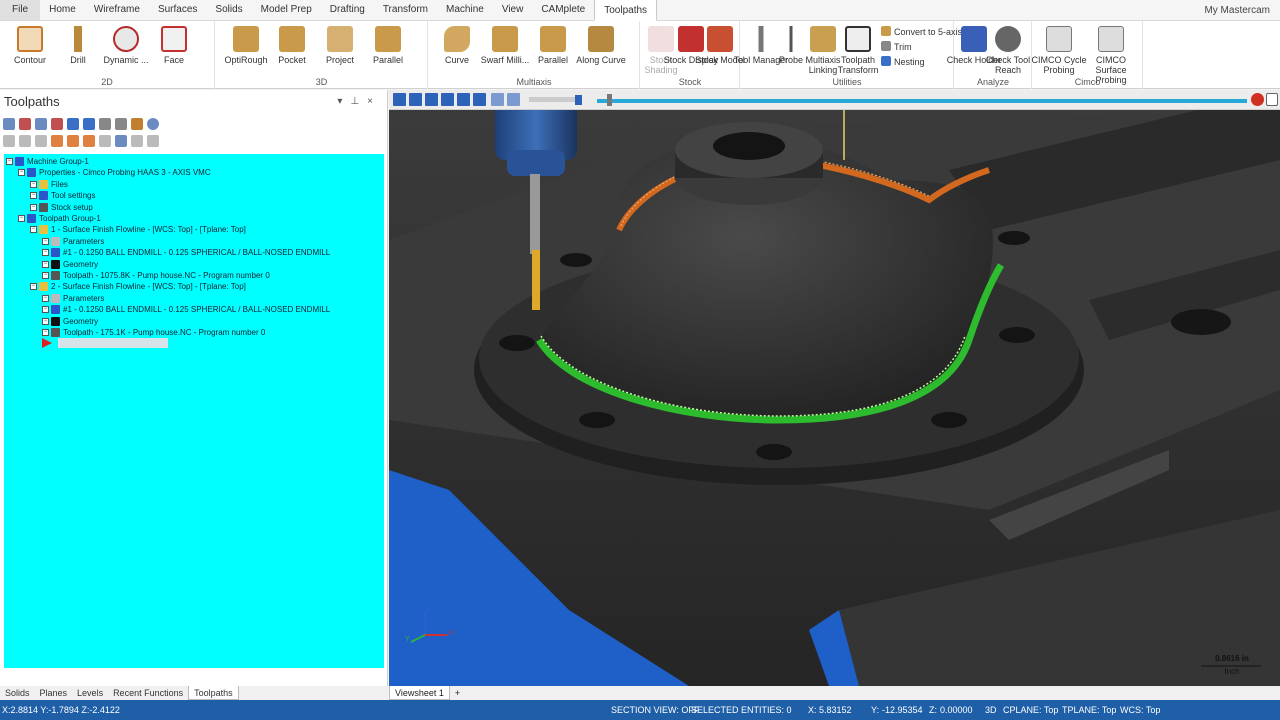 The width and height of the screenshot is (1280, 720). Describe the element at coordinates (388, 44) in the screenshot. I see `parallel-3d-button: Parallel` at that location.